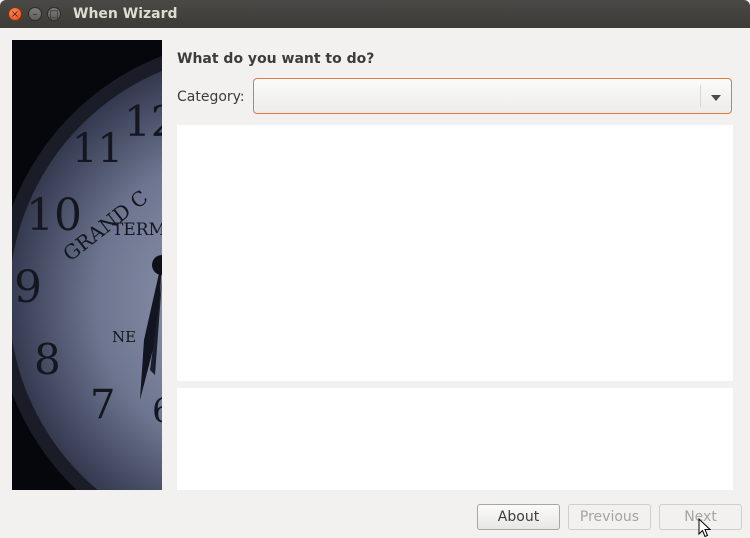 This screenshot has height=538, width=750. What do you see at coordinates (211, 97) in the screenshot?
I see `category-label: Category:` at bounding box center [211, 97].